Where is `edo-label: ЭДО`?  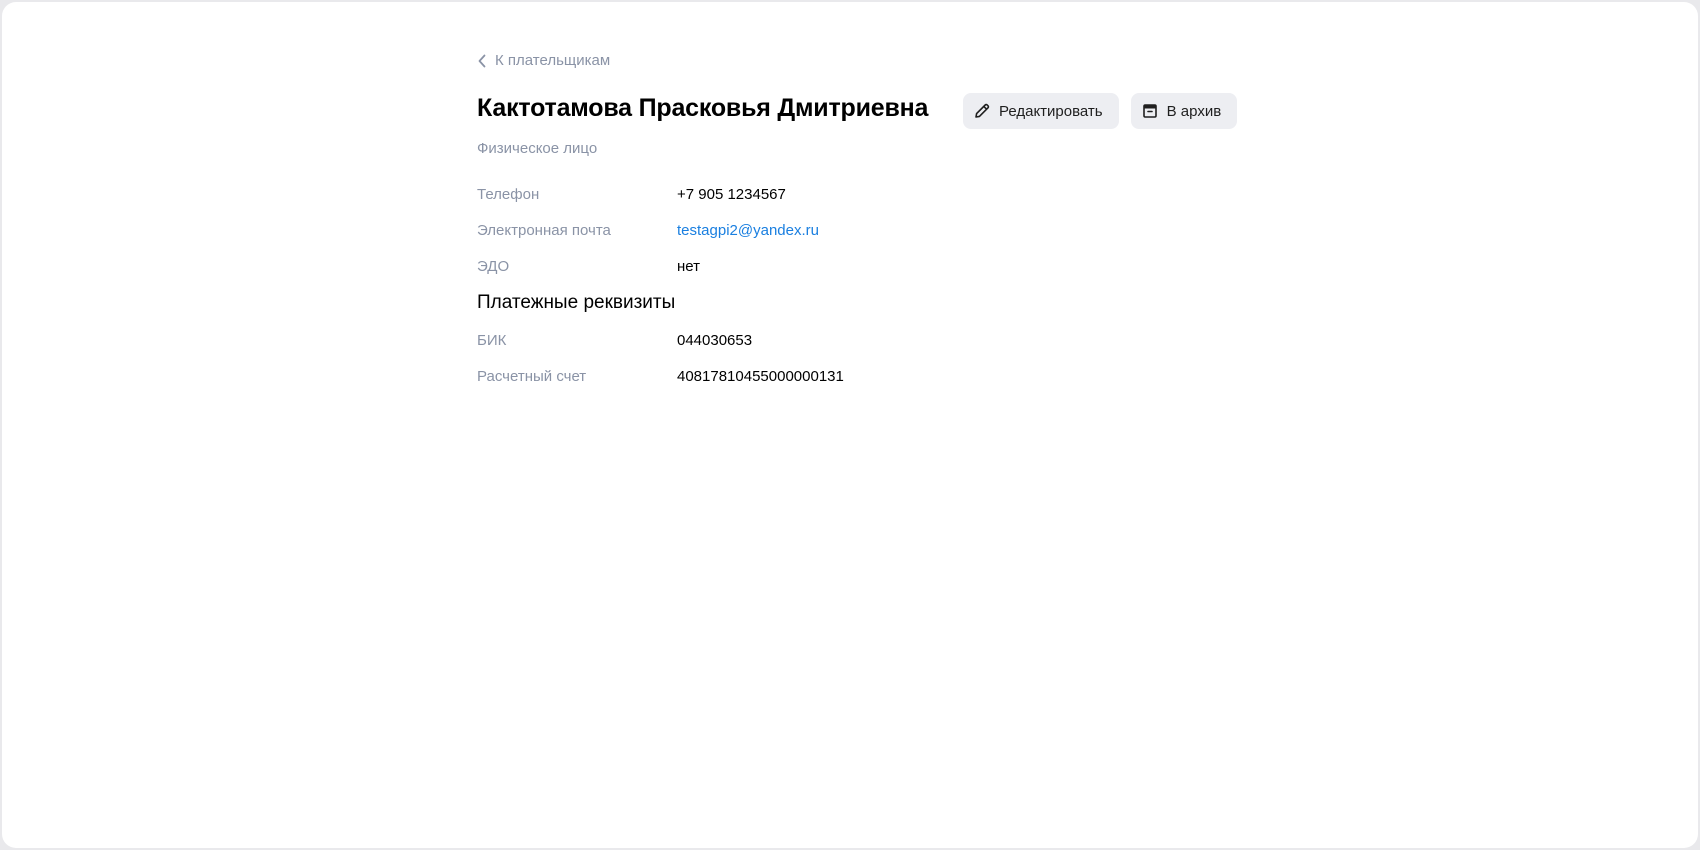 edo-label: ЭДО is located at coordinates (493, 266).